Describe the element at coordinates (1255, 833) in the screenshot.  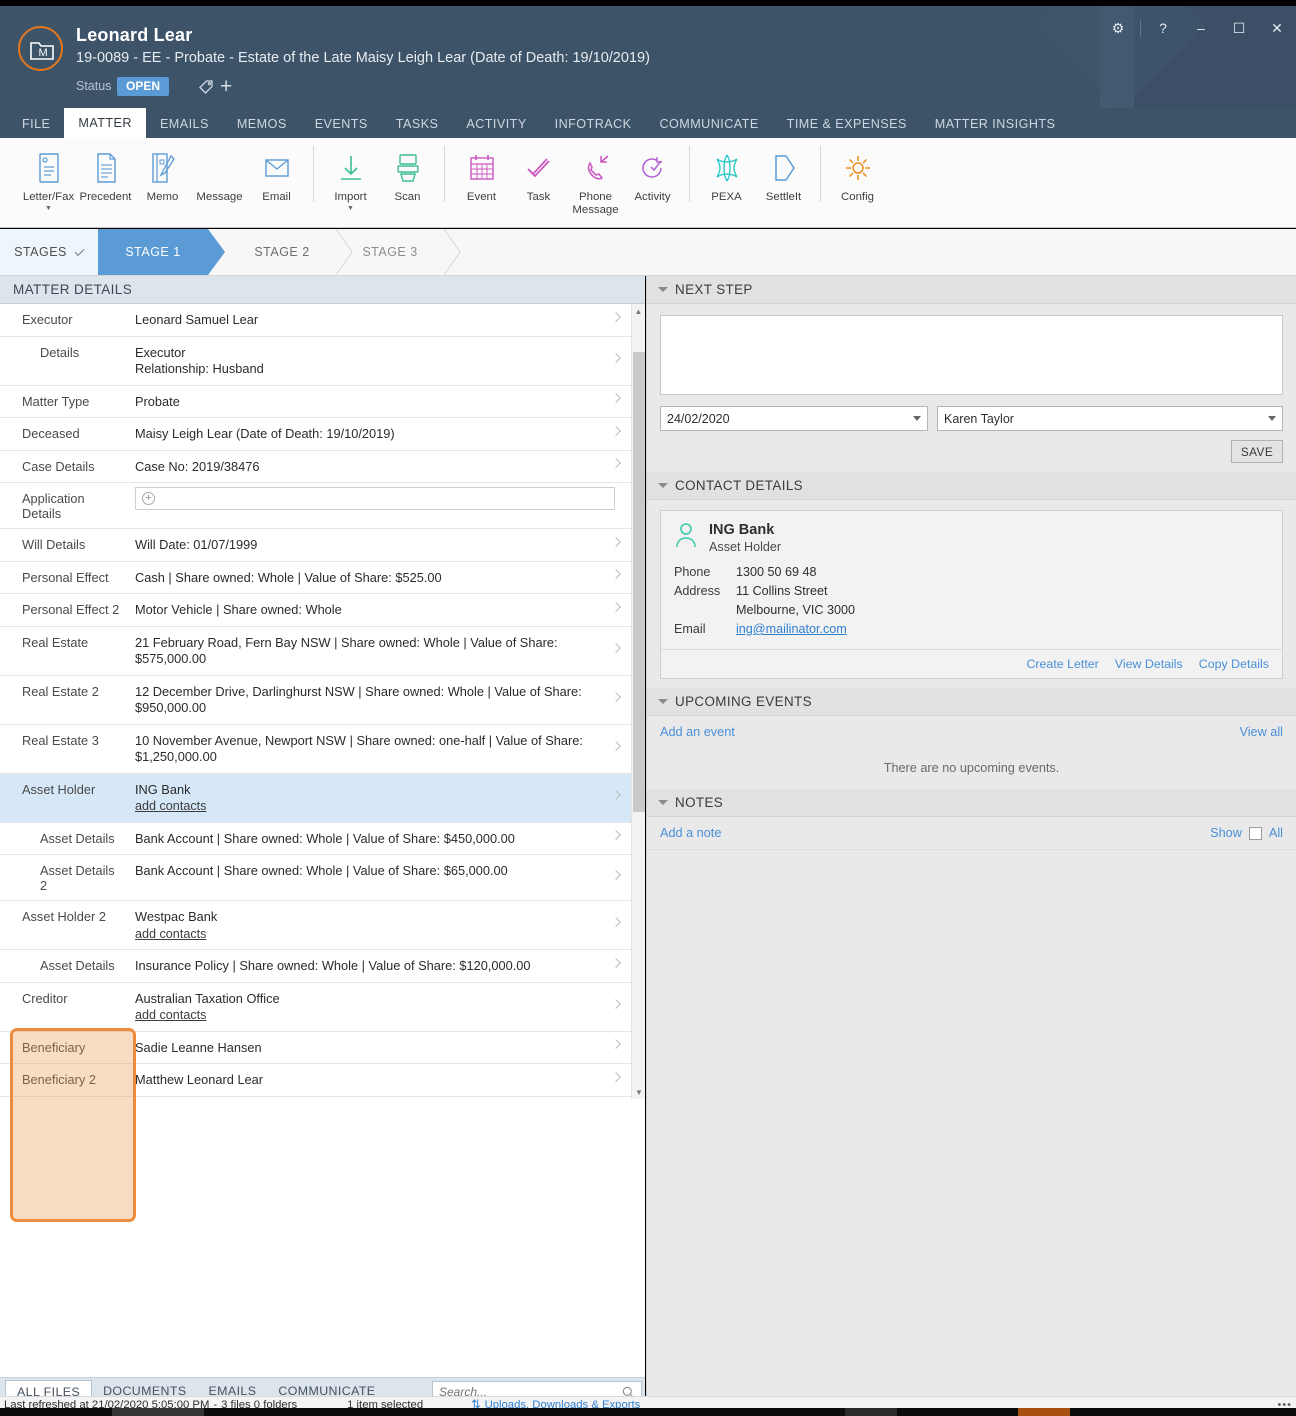
I see `show-all-checkbox` at that location.